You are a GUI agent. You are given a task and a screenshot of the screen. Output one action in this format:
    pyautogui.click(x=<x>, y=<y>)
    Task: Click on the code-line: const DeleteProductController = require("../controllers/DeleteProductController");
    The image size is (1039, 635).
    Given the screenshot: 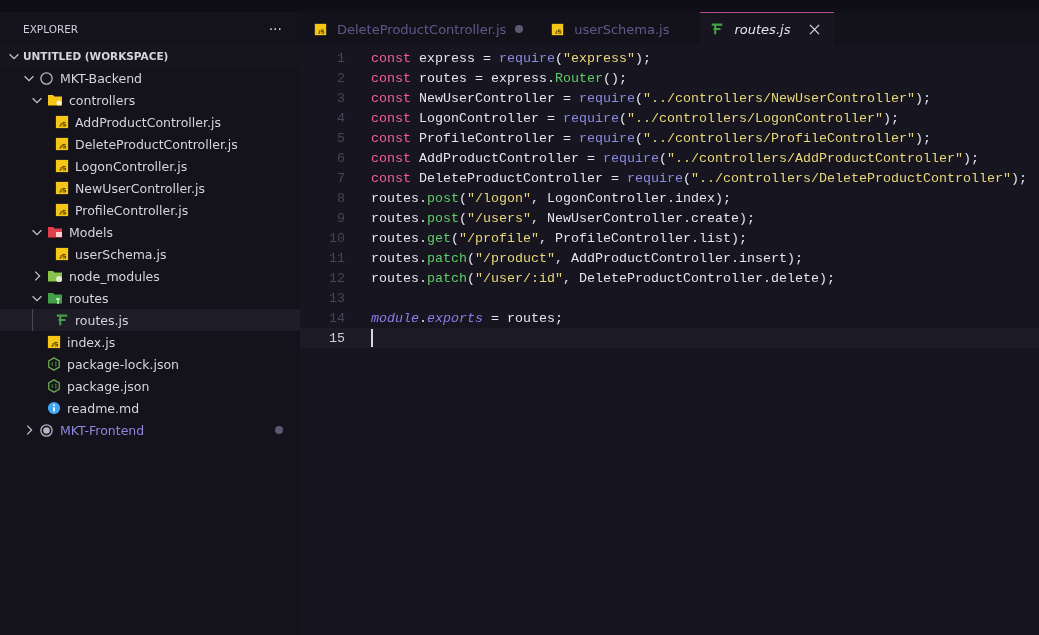 What is the action you would take?
    pyautogui.click(x=699, y=178)
    